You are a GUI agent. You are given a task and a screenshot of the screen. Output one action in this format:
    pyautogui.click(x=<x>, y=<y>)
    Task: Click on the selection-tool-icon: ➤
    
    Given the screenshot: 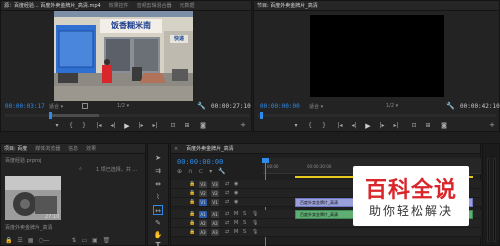 What is the action you would take?
    pyautogui.click(x=158, y=158)
    